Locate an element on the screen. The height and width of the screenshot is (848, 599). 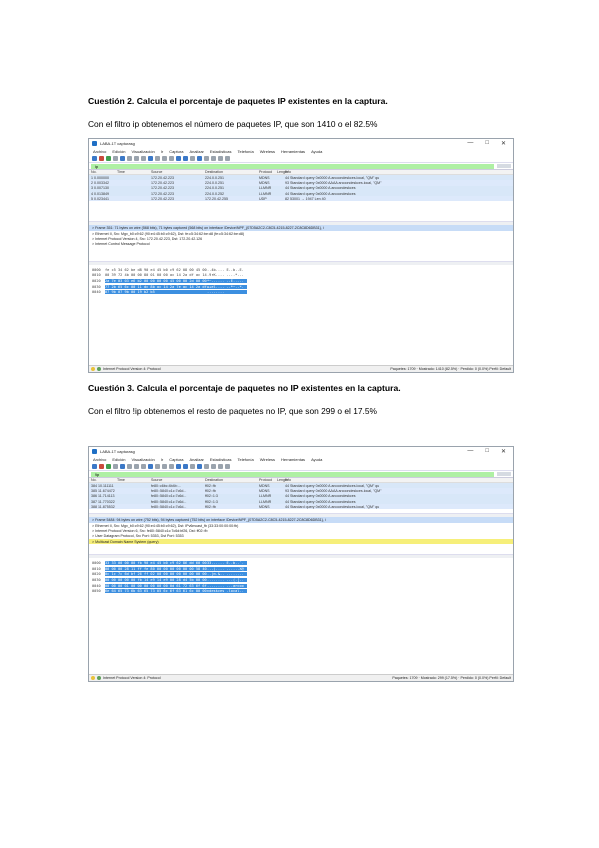
display-filter-input: ip is located at coordinates (292, 166).